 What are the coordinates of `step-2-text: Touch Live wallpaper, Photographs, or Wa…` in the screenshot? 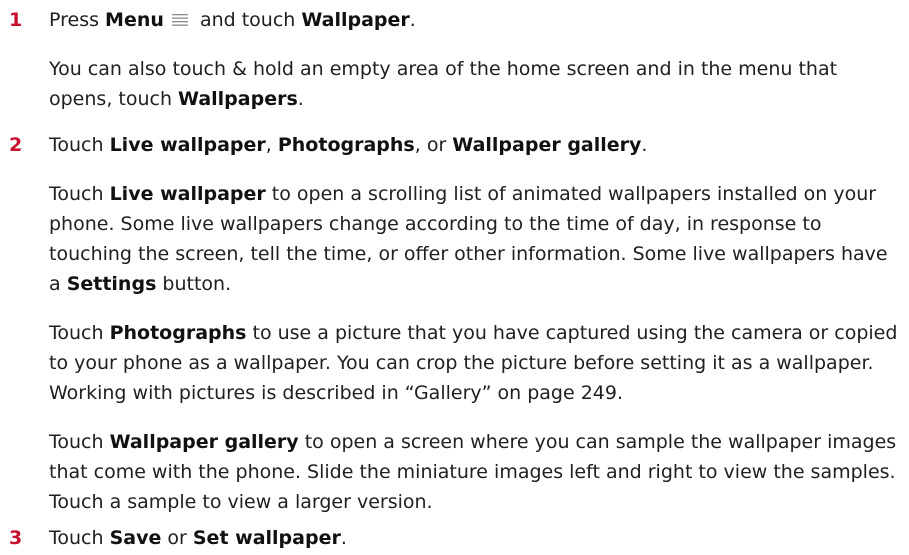 It's located at (348, 145).